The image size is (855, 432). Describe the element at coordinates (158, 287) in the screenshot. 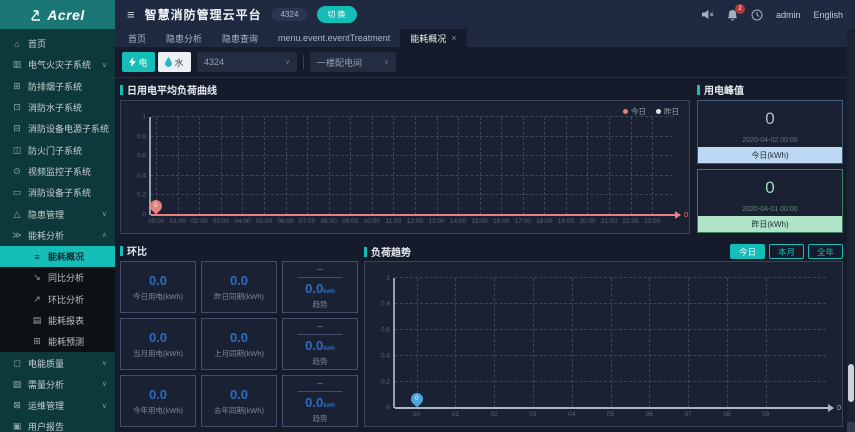

I see `ring-card-today-usage: 0.0 今日用电(kWh)` at that location.